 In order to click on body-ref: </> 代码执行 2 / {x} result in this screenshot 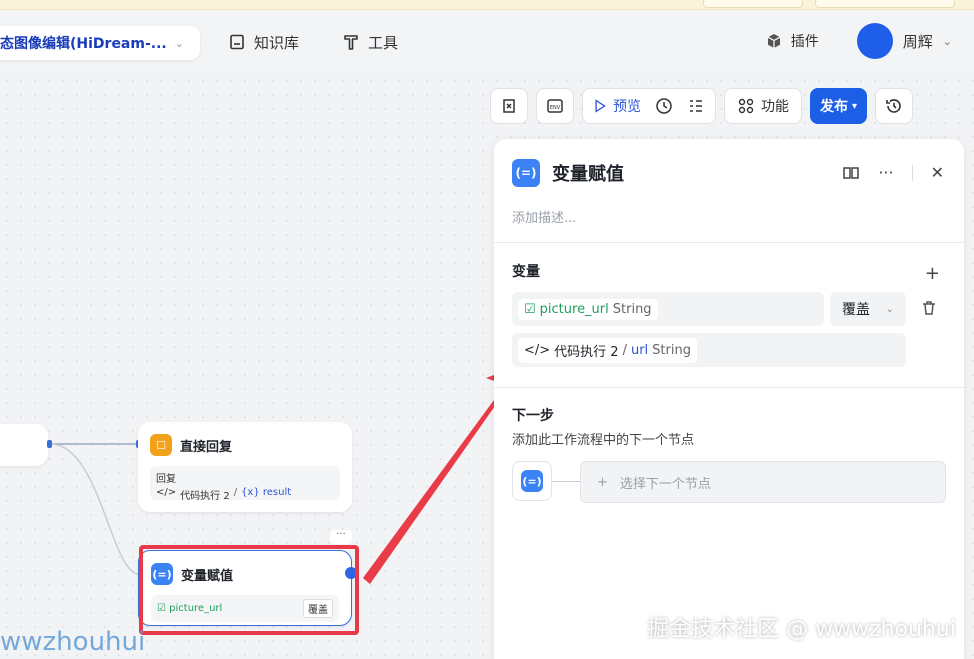, I will do `click(245, 494)`.